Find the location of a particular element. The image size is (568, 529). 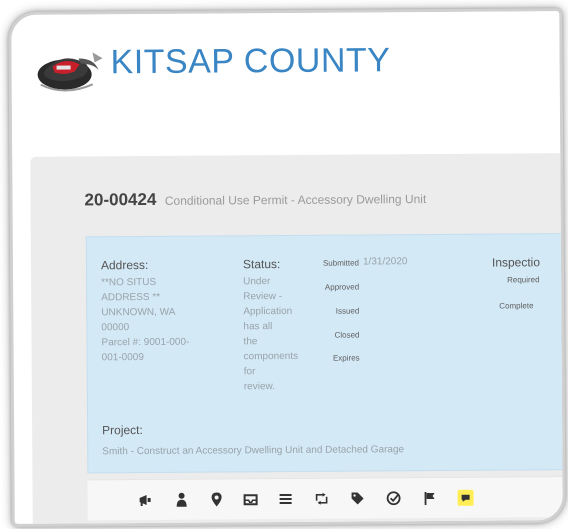

address-line: 00000 is located at coordinates (115, 328).